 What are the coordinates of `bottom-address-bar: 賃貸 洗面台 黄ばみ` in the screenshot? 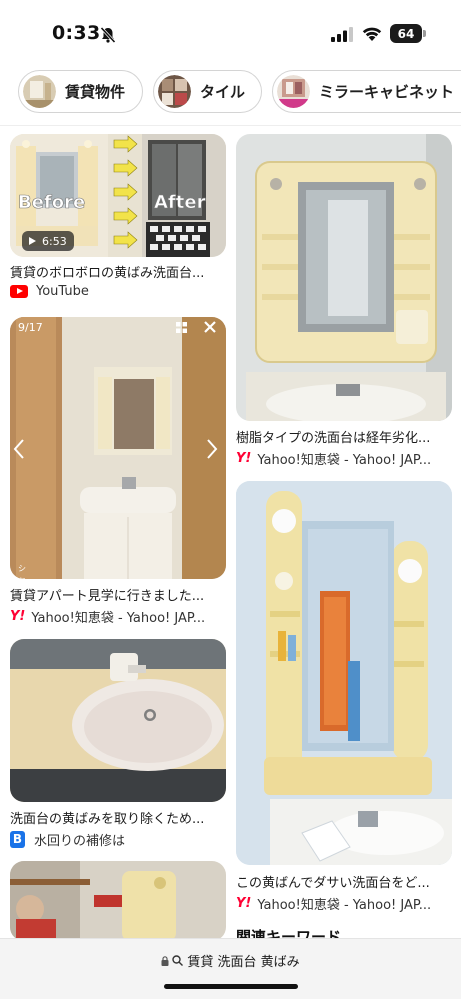 It's located at (230, 968).